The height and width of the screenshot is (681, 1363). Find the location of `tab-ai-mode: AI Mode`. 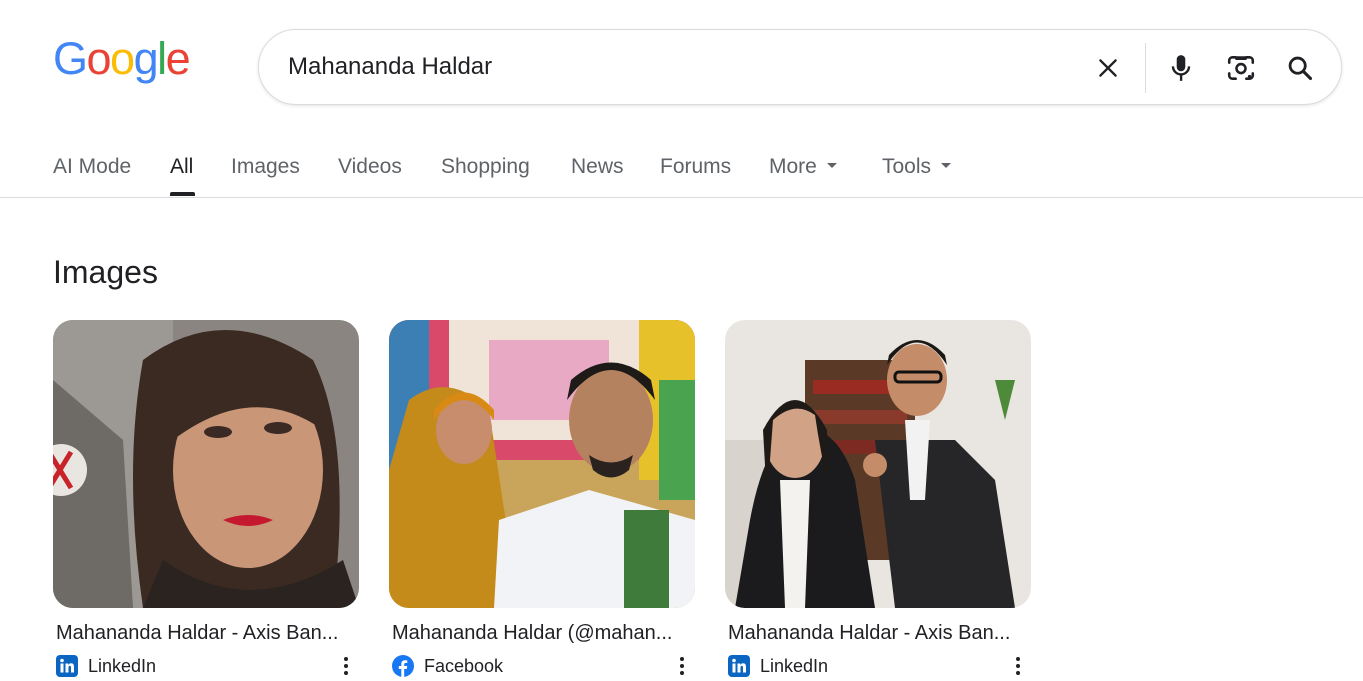

tab-ai-mode: AI Mode is located at coordinates (92, 167).